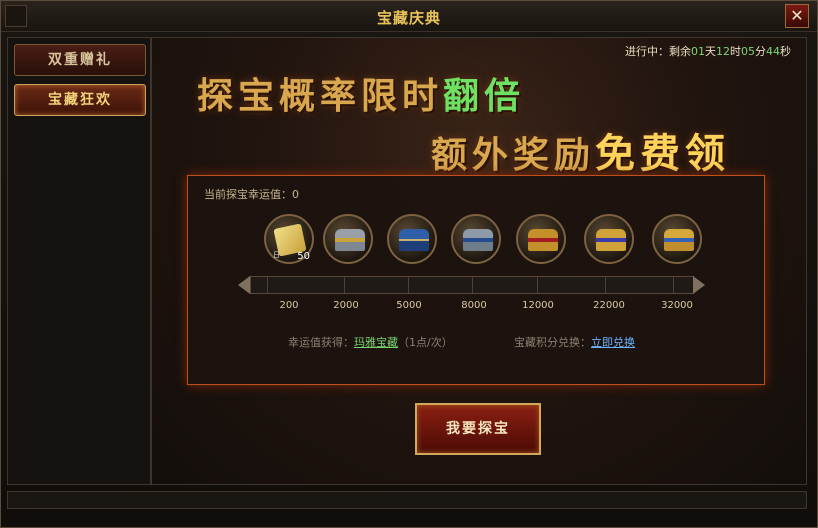 The width and height of the screenshot is (818, 528). Describe the element at coordinates (79, 261) in the screenshot. I see `sidebar: 双重赠礼 宝藏狂欢` at that location.